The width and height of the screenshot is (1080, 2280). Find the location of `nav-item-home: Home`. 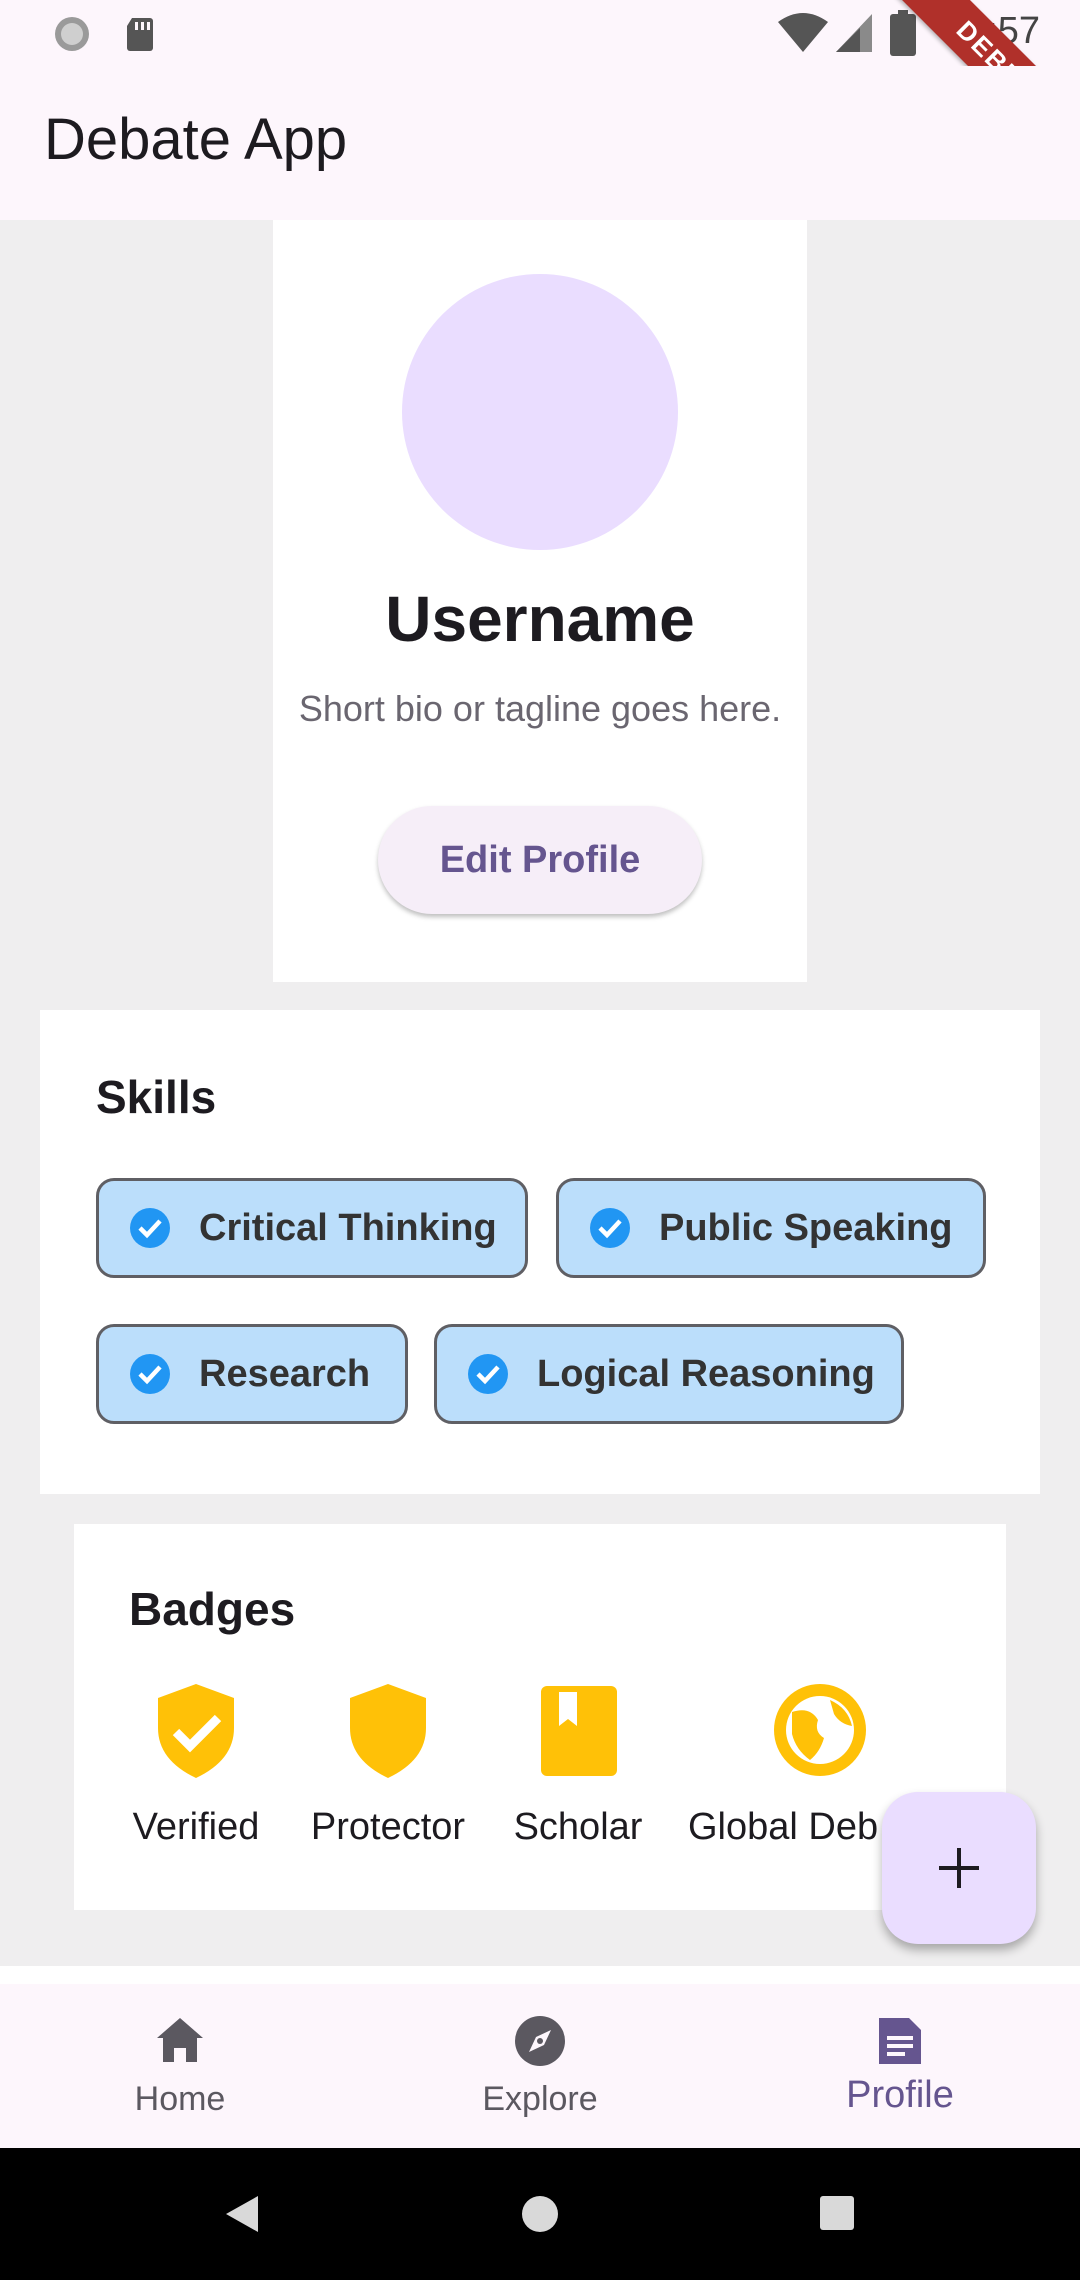

nav-item-home: Home is located at coordinates (180, 2066).